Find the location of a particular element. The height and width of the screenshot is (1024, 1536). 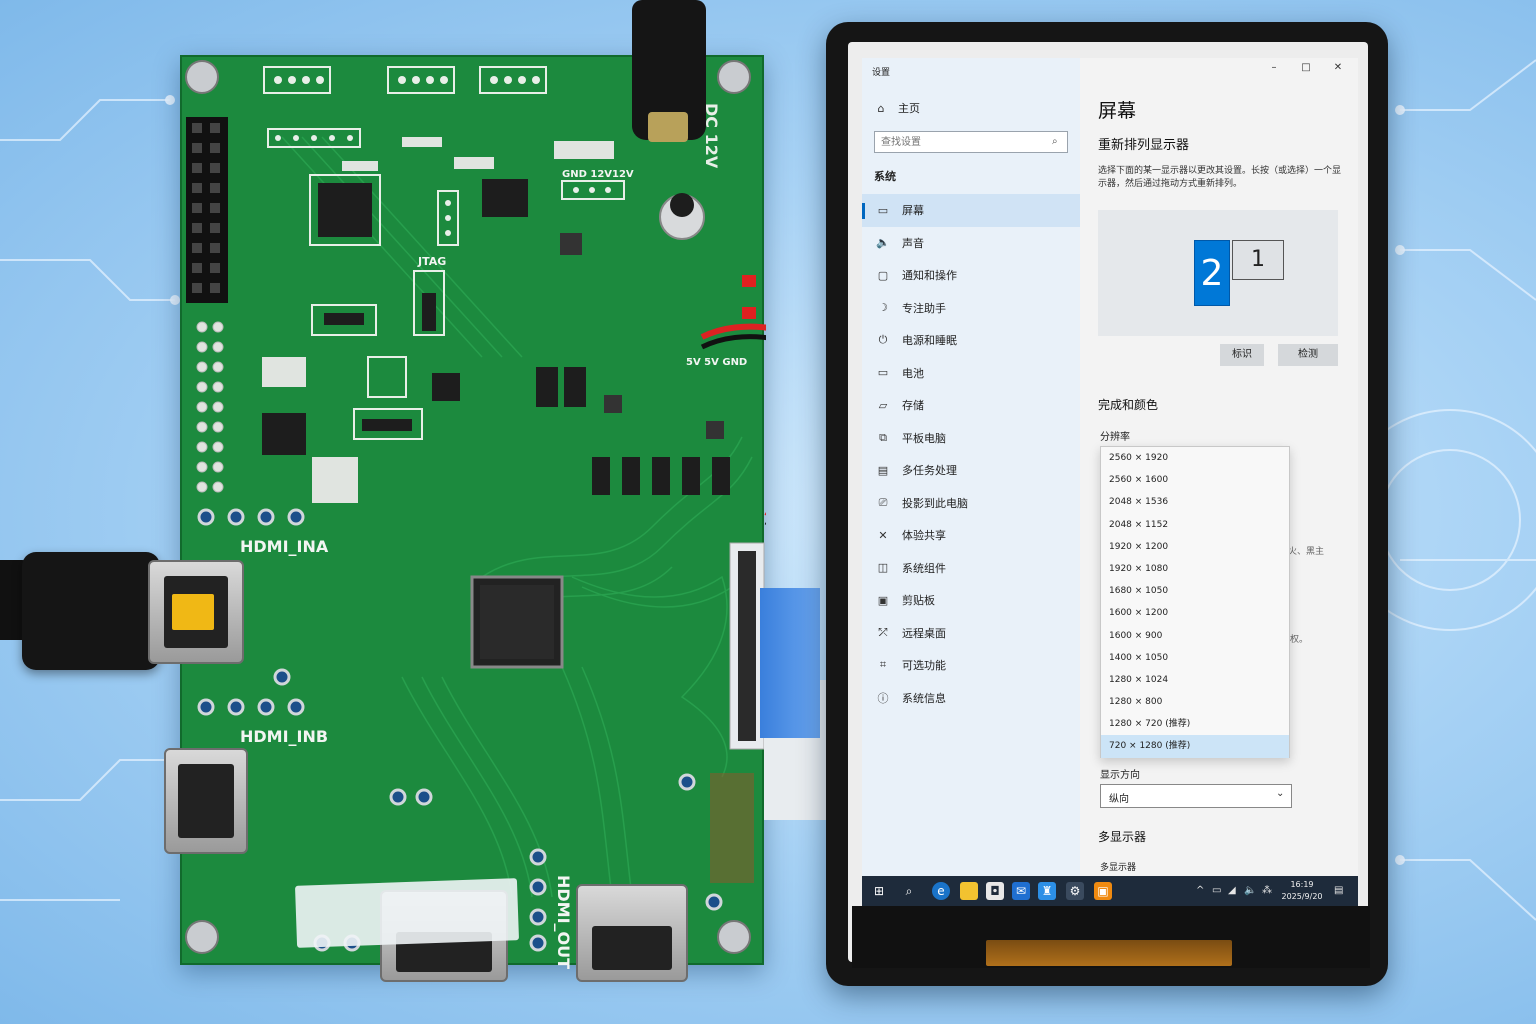

sound-icon: 🔈 is located at coordinates (883, 243).